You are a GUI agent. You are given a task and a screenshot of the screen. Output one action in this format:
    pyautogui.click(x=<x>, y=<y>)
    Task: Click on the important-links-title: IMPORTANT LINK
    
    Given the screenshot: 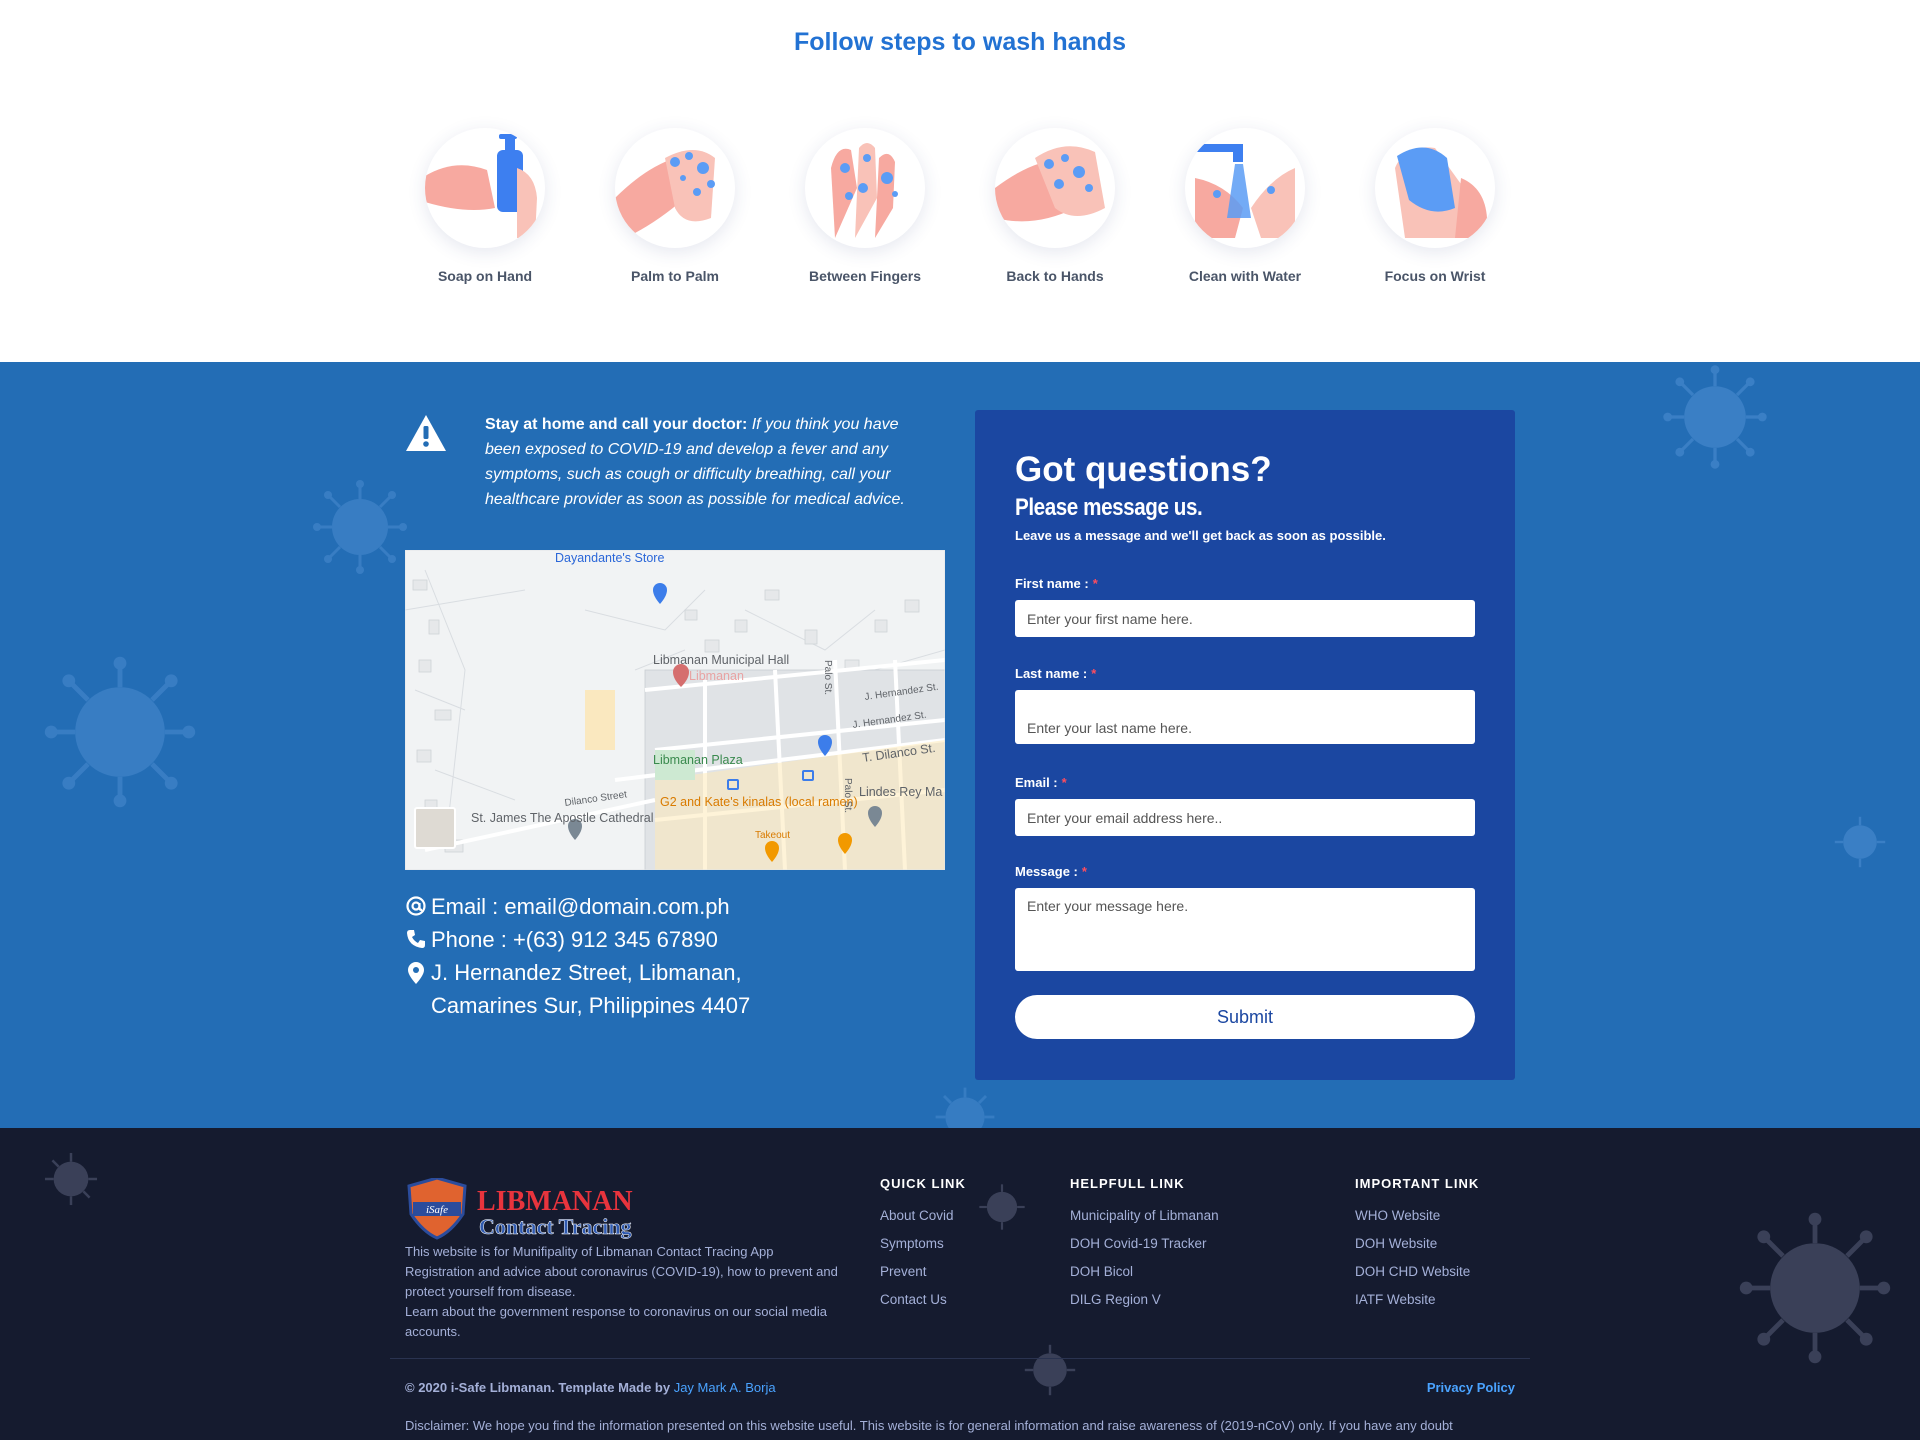 What is the action you would take?
    pyautogui.click(x=1417, y=1183)
    